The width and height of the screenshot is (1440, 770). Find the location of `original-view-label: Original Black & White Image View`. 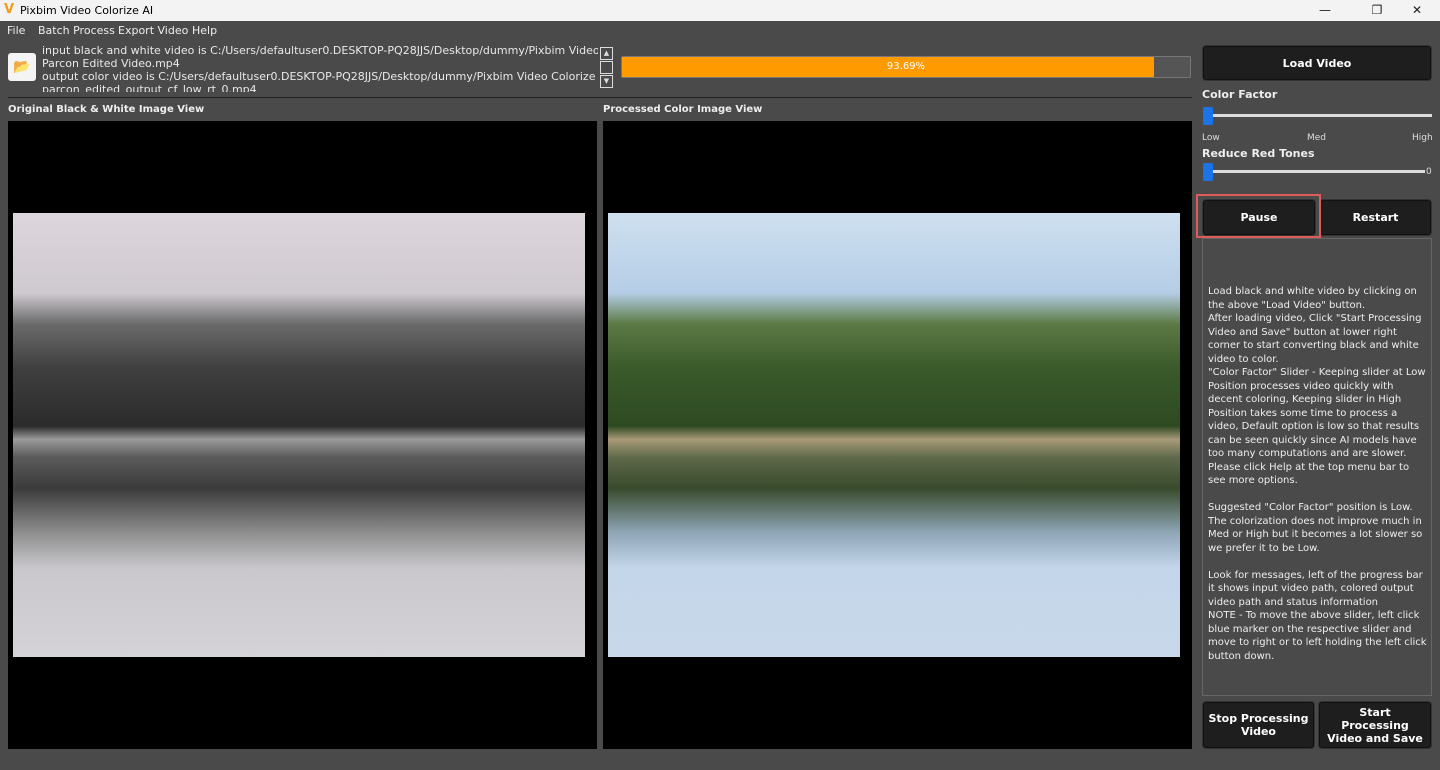

original-view-label: Original Black & White Image View is located at coordinates (106, 109).